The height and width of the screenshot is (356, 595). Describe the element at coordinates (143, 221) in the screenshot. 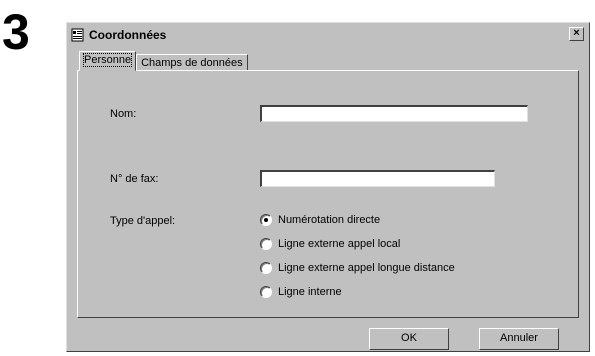

I see `call-type-label: Type d'appel:` at that location.